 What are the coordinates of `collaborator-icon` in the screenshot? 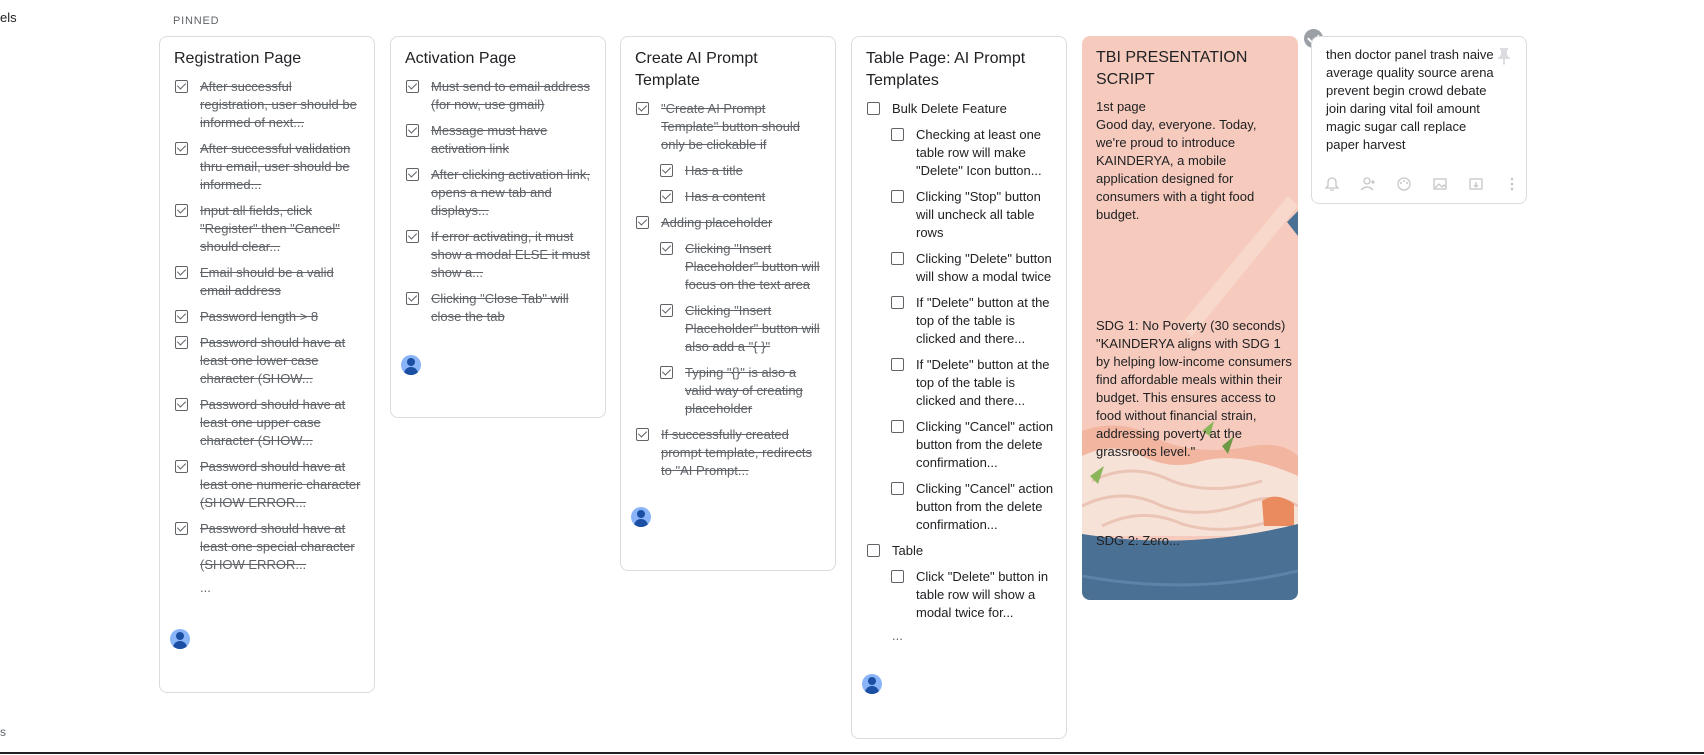 It's located at (1368, 184).